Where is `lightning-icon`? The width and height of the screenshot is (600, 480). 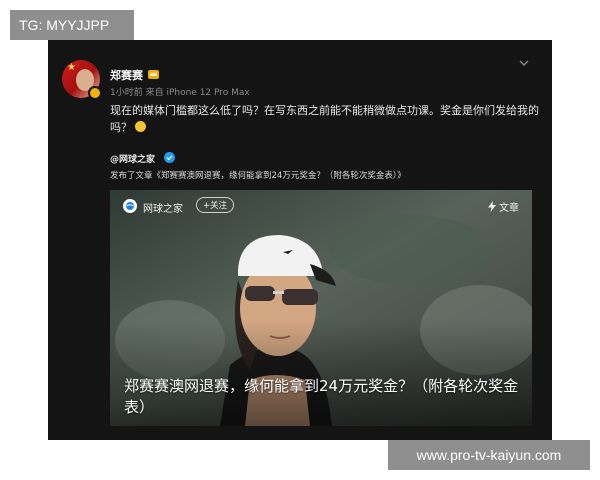 lightning-icon is located at coordinates (492, 206).